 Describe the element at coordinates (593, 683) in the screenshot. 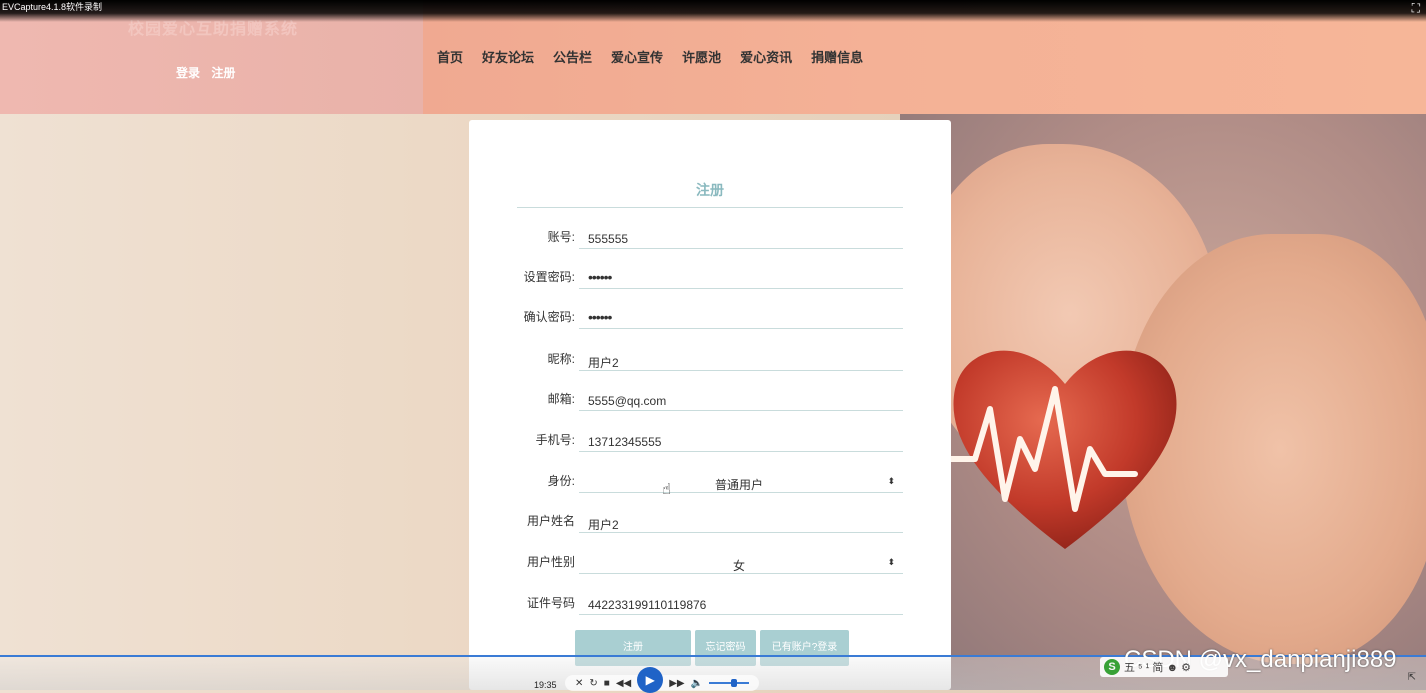

I see `repeat-icon: ↻` at that location.